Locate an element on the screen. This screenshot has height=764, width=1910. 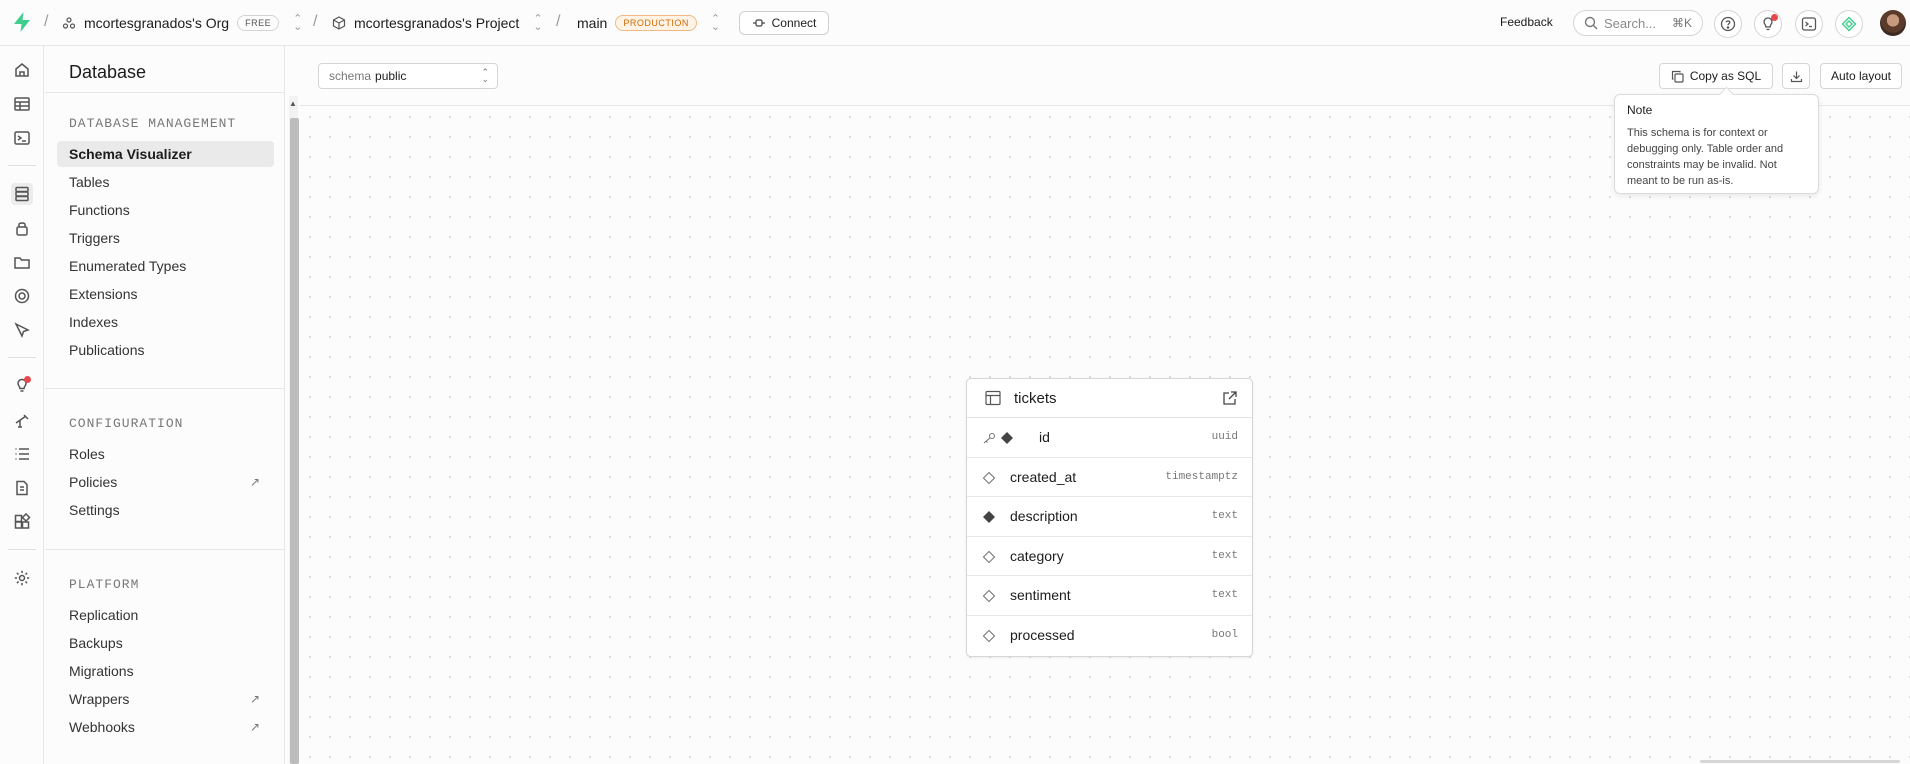
section-label-platform: PLATFORM is located at coordinates (104, 584).